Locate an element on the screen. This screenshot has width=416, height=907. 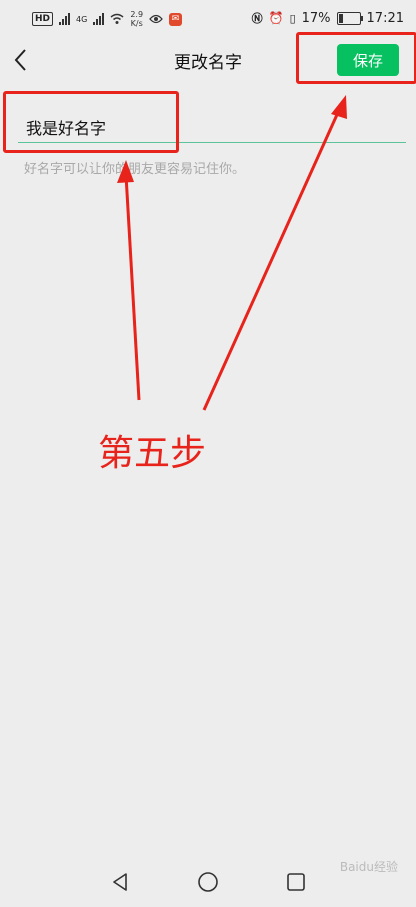
nav-home-icon is located at coordinates (208, 882).